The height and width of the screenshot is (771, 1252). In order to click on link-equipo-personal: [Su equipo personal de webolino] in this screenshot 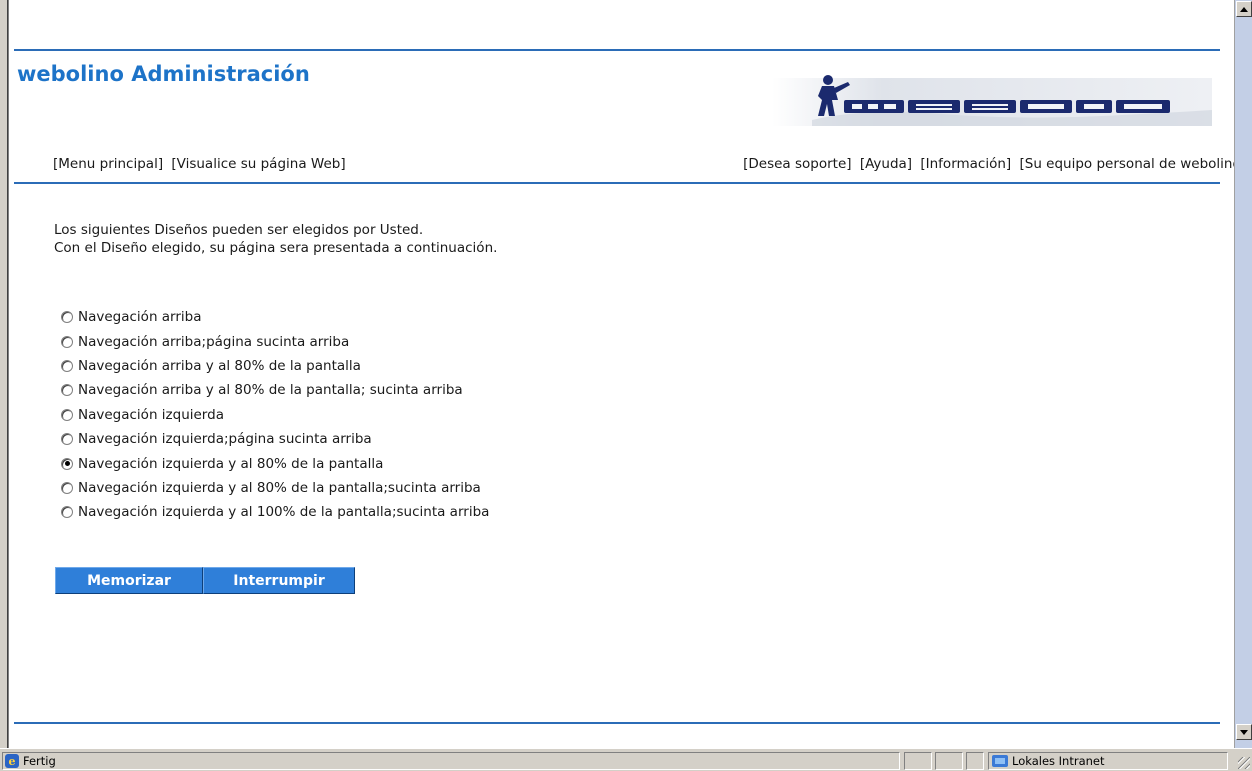, I will do `click(1132, 164)`.